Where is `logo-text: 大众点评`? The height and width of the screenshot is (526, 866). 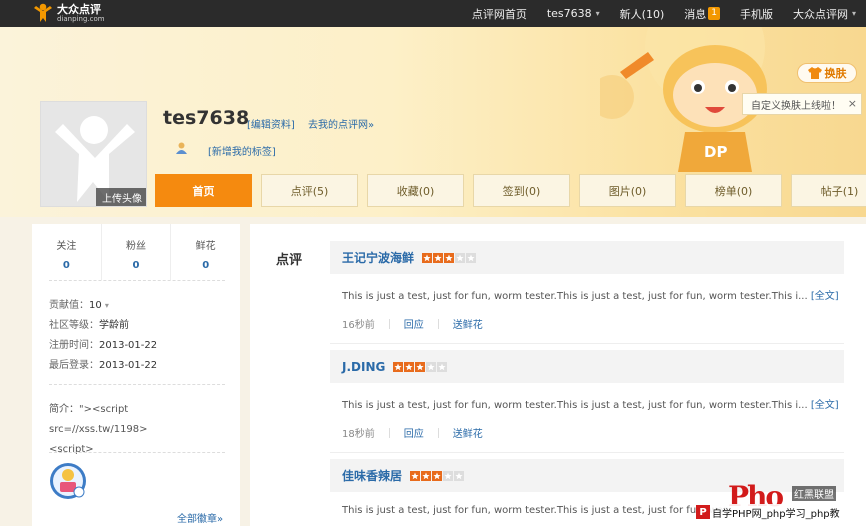 logo-text: 大众点评 is located at coordinates (79, 9).